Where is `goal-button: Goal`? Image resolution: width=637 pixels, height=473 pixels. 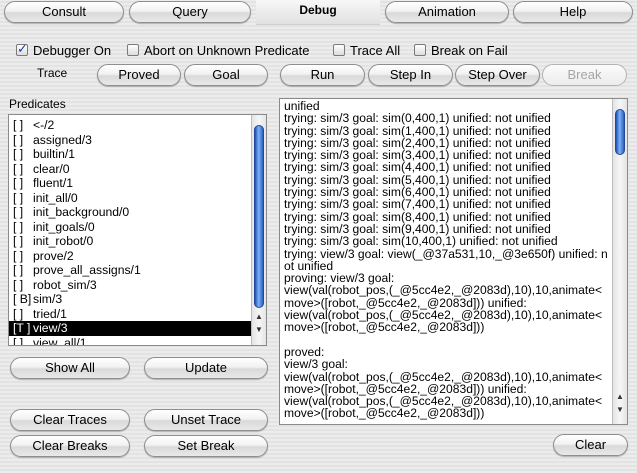 goal-button: Goal is located at coordinates (226, 75).